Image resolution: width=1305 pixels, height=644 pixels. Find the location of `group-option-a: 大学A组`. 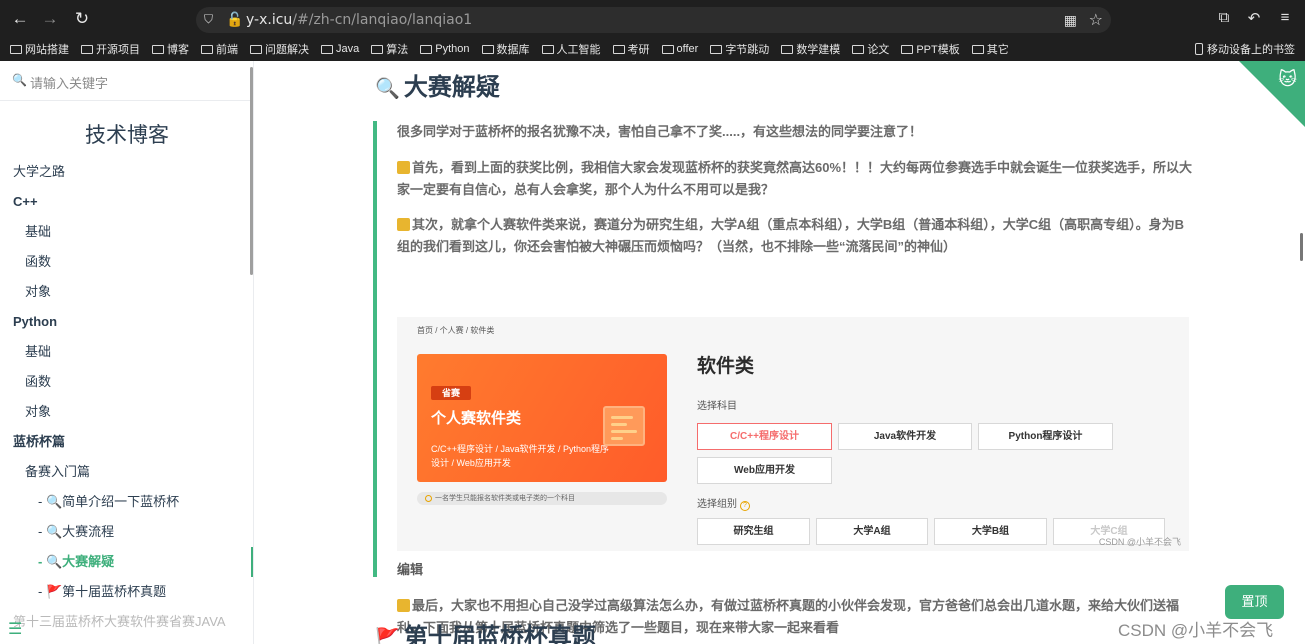

group-option-a: 大学A组 is located at coordinates (872, 531).